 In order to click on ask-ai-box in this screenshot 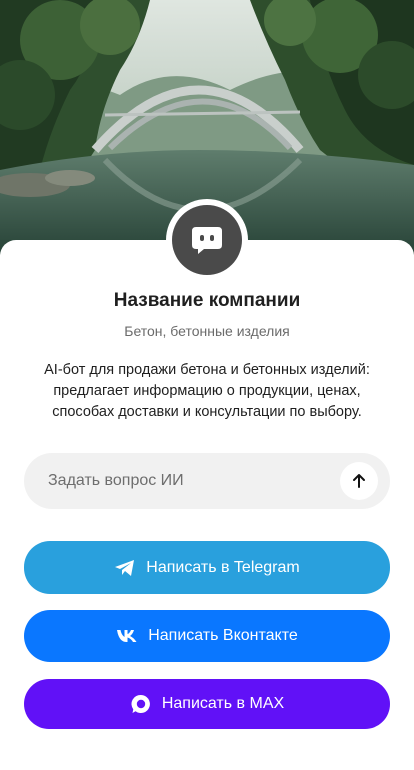, I will do `click(207, 481)`.